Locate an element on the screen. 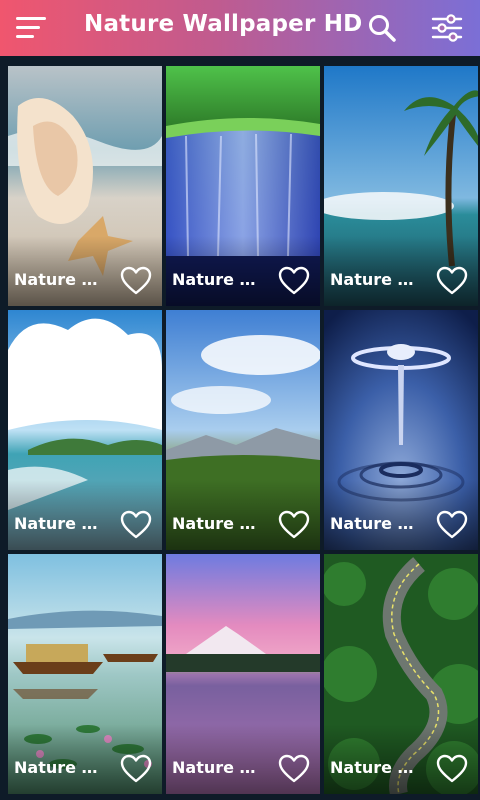  app-toolbar: Nature Wallpaper HD is located at coordinates (240, 28).